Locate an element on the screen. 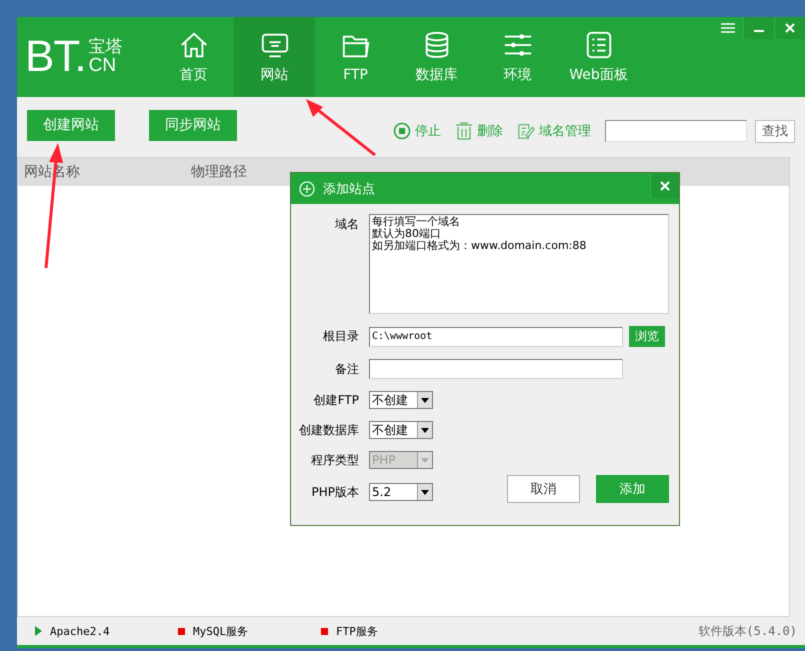  annotation-arrow is located at coordinates (341, 127).